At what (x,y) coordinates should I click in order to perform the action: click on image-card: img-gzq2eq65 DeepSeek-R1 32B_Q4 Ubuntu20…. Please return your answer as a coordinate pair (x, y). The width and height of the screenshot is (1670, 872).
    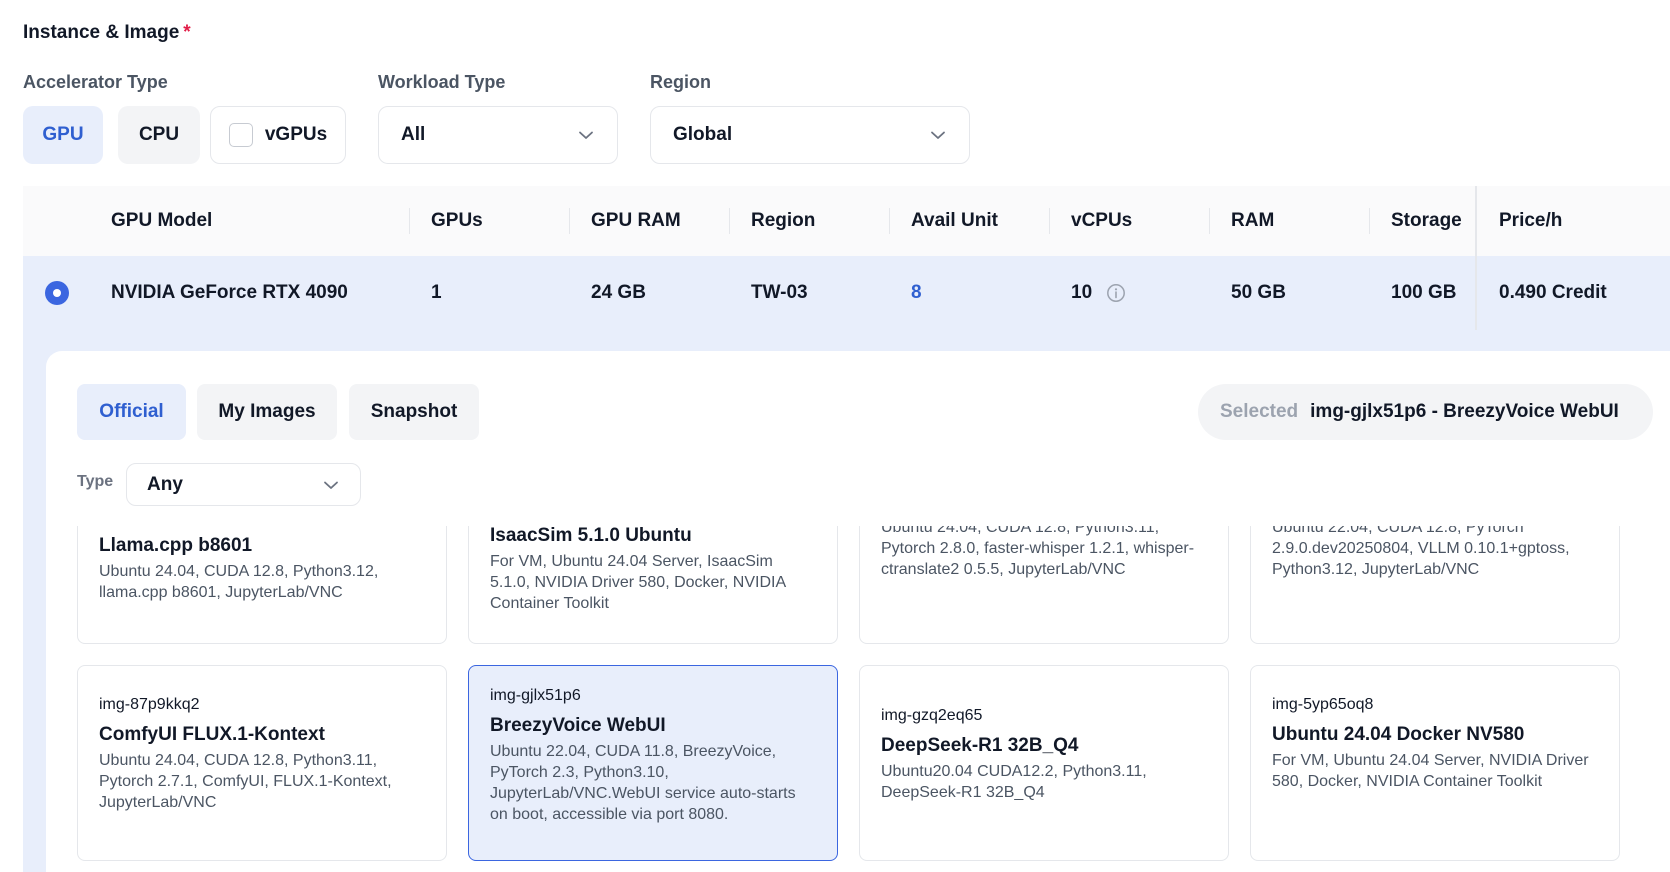
    Looking at the image, I should click on (1044, 763).